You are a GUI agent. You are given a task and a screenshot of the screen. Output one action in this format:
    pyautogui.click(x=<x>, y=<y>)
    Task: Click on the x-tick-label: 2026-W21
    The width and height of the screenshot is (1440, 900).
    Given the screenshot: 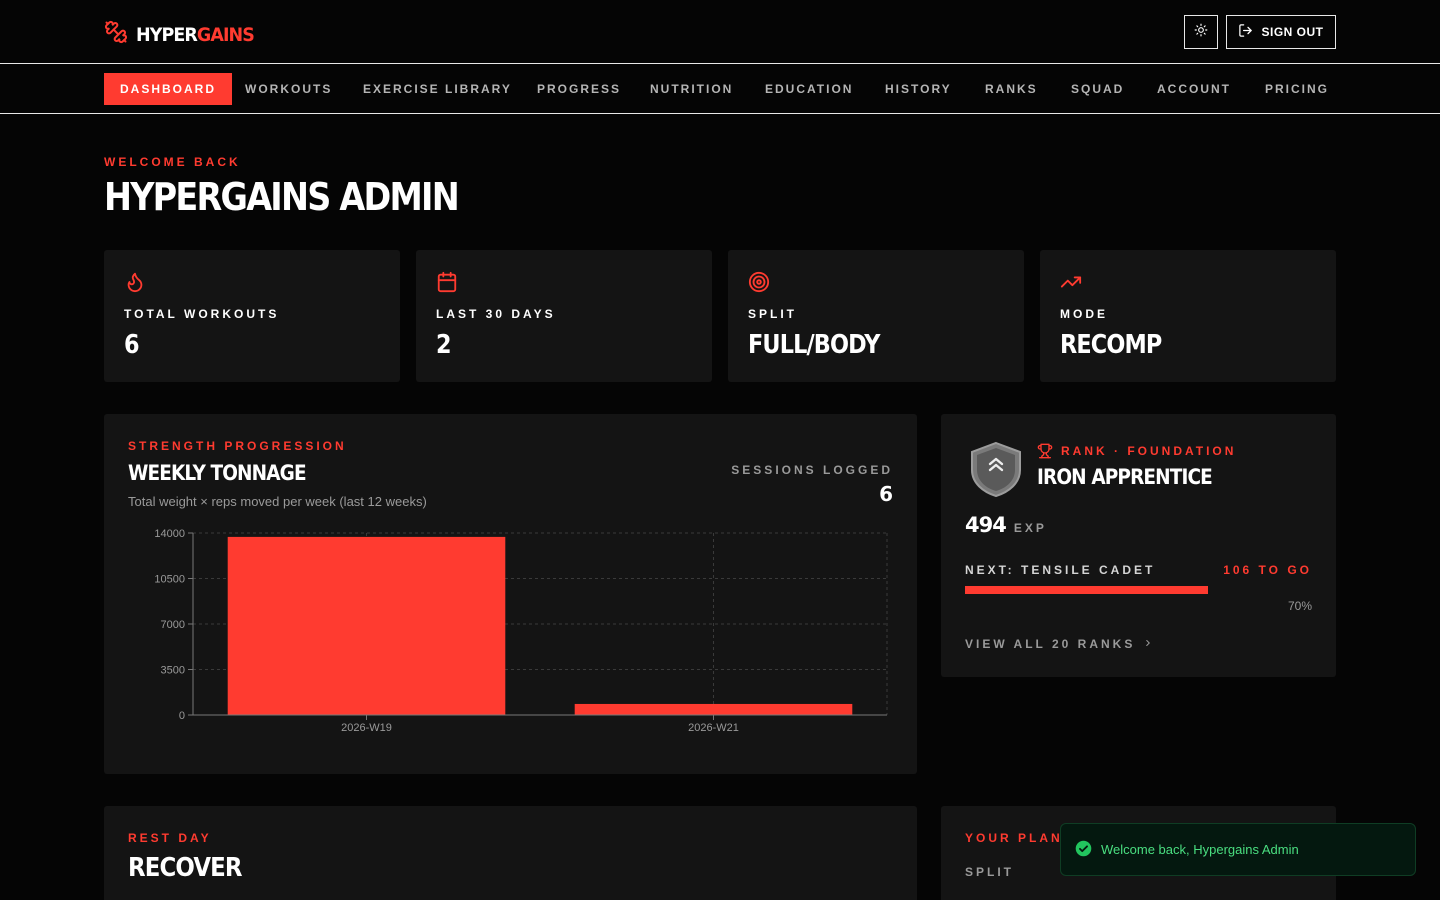 What is the action you would take?
    pyautogui.click(x=713, y=728)
    